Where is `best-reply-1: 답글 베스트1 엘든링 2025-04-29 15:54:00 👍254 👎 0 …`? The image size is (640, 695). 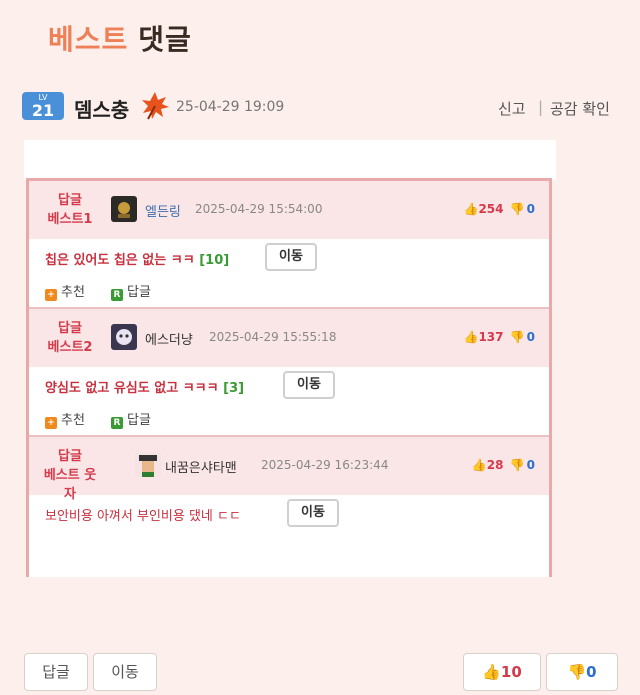
best-reply-1: 답글 베스트1 엘든링 2025-04-29 15:54:00 👍254 👎 0 … is located at coordinates (289, 245).